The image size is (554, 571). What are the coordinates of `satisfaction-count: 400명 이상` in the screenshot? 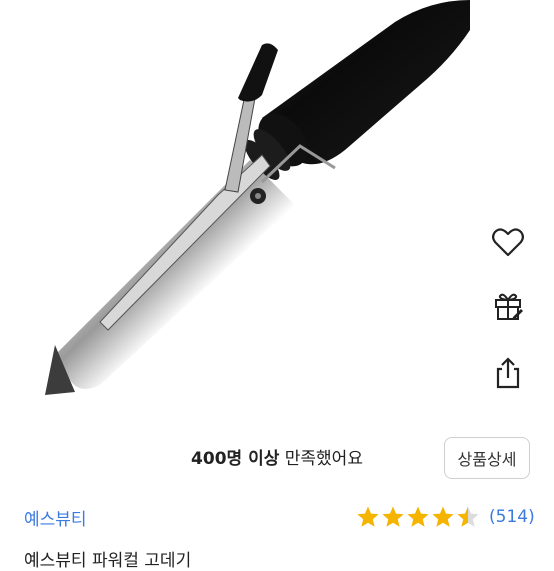 It's located at (235, 459).